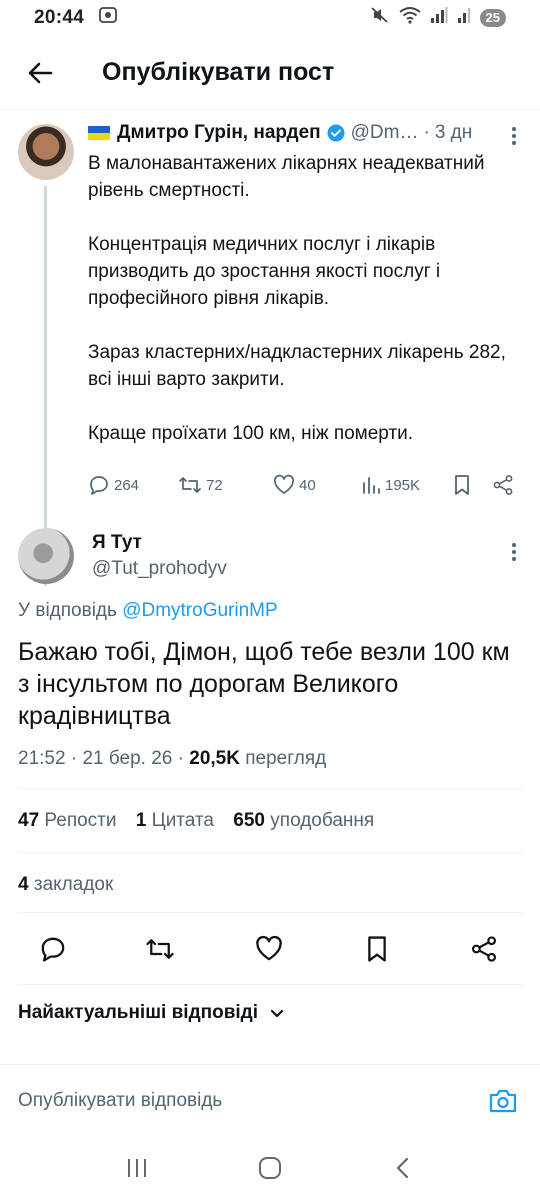 Image resolution: width=540 pixels, height=1200 pixels. What do you see at coordinates (99, 133) in the screenshot?
I see `ukraine-flag-icon` at bounding box center [99, 133].